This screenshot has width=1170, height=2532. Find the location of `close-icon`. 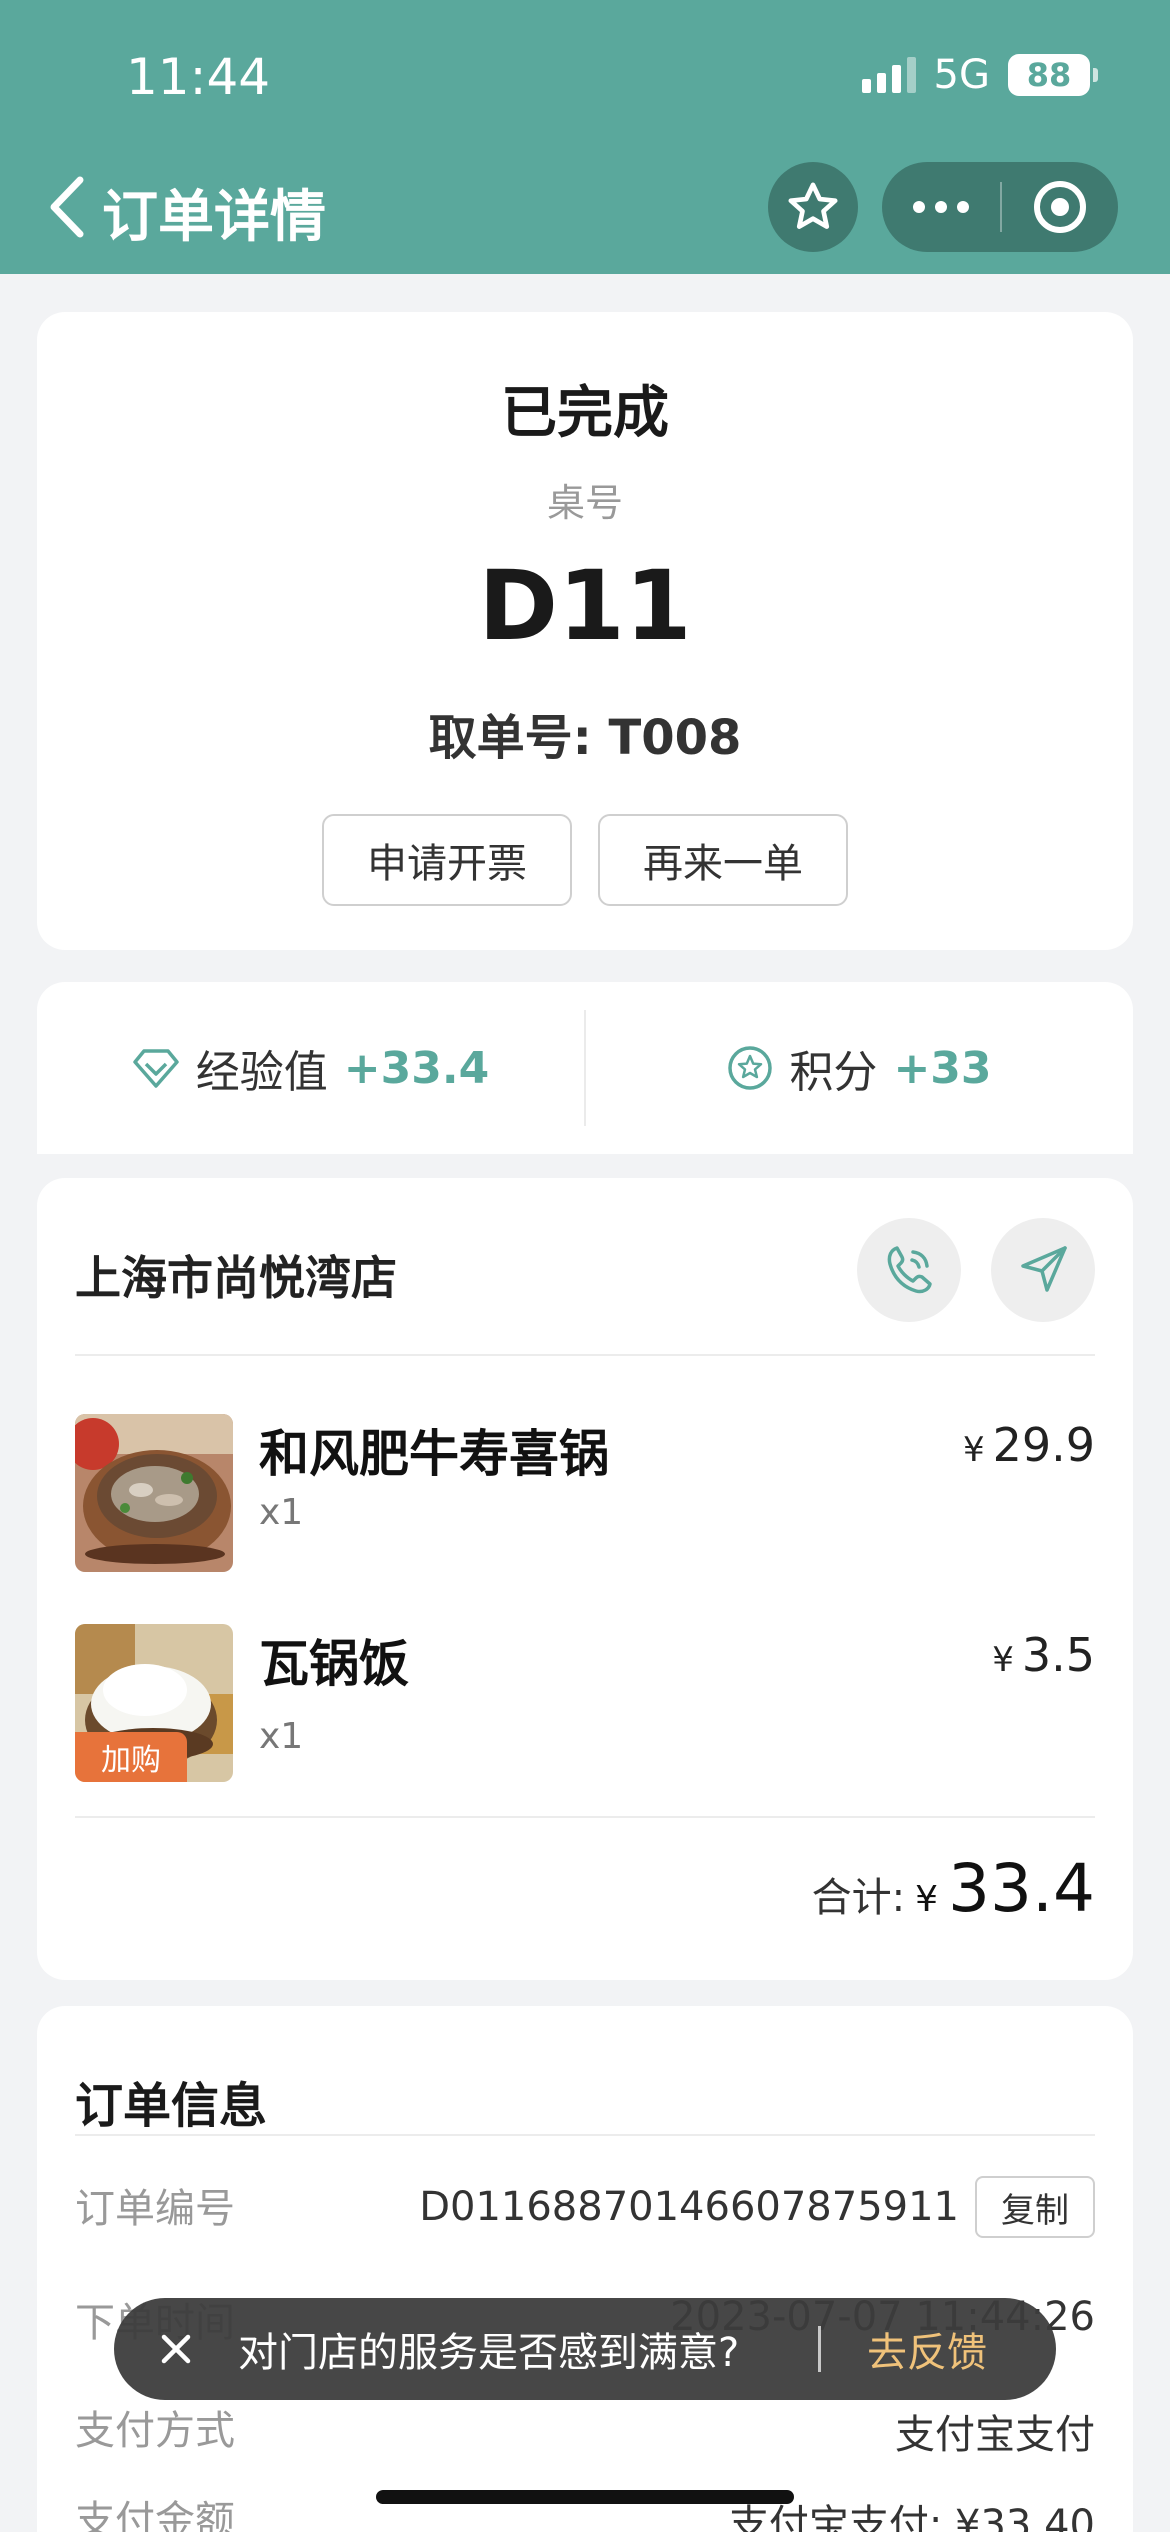

close-icon is located at coordinates (176, 2349).